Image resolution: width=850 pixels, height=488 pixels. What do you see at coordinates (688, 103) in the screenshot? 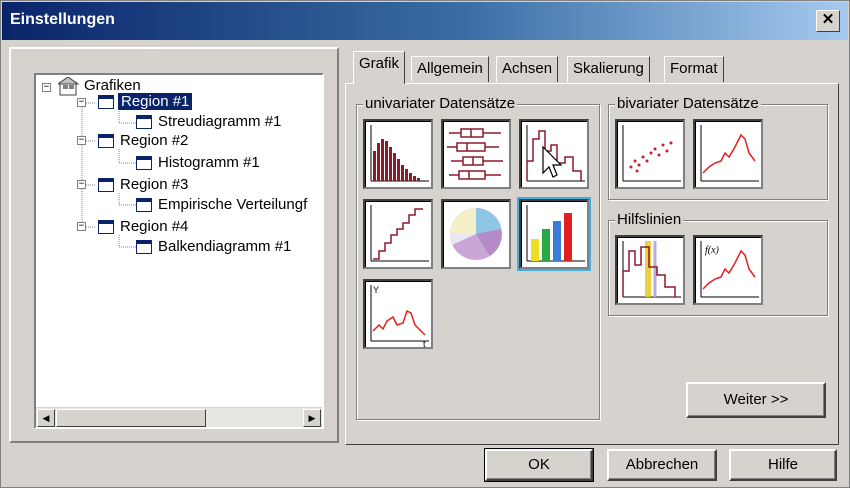
I see `bivariate-group-label: bivariater Datensätze` at bounding box center [688, 103].